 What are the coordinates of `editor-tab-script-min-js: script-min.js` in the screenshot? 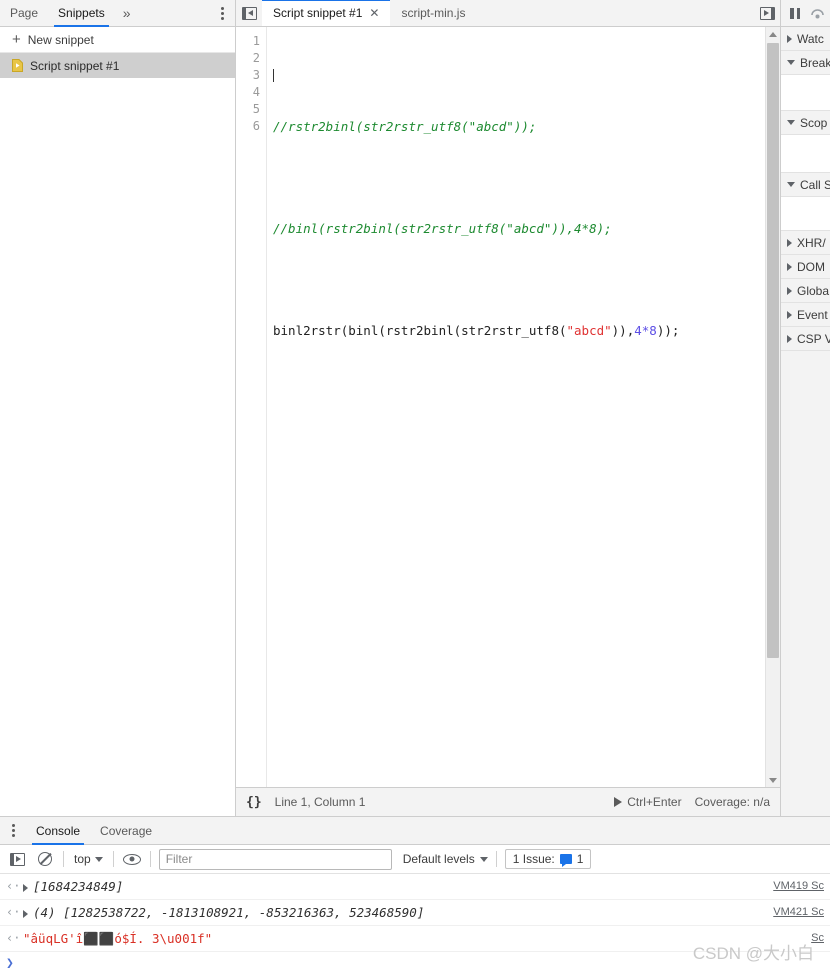 It's located at (433, 13).